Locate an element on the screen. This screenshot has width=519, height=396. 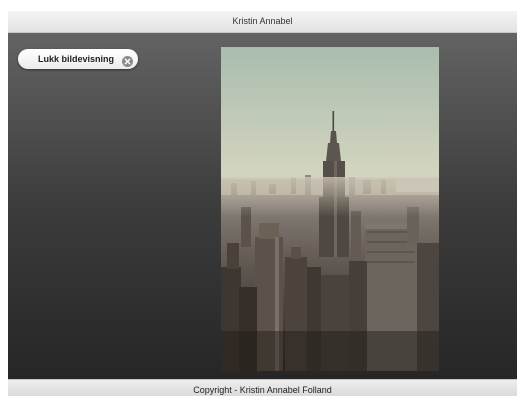
copyright-text: Copyright - Kristin Annabel Folland is located at coordinates (262, 390).